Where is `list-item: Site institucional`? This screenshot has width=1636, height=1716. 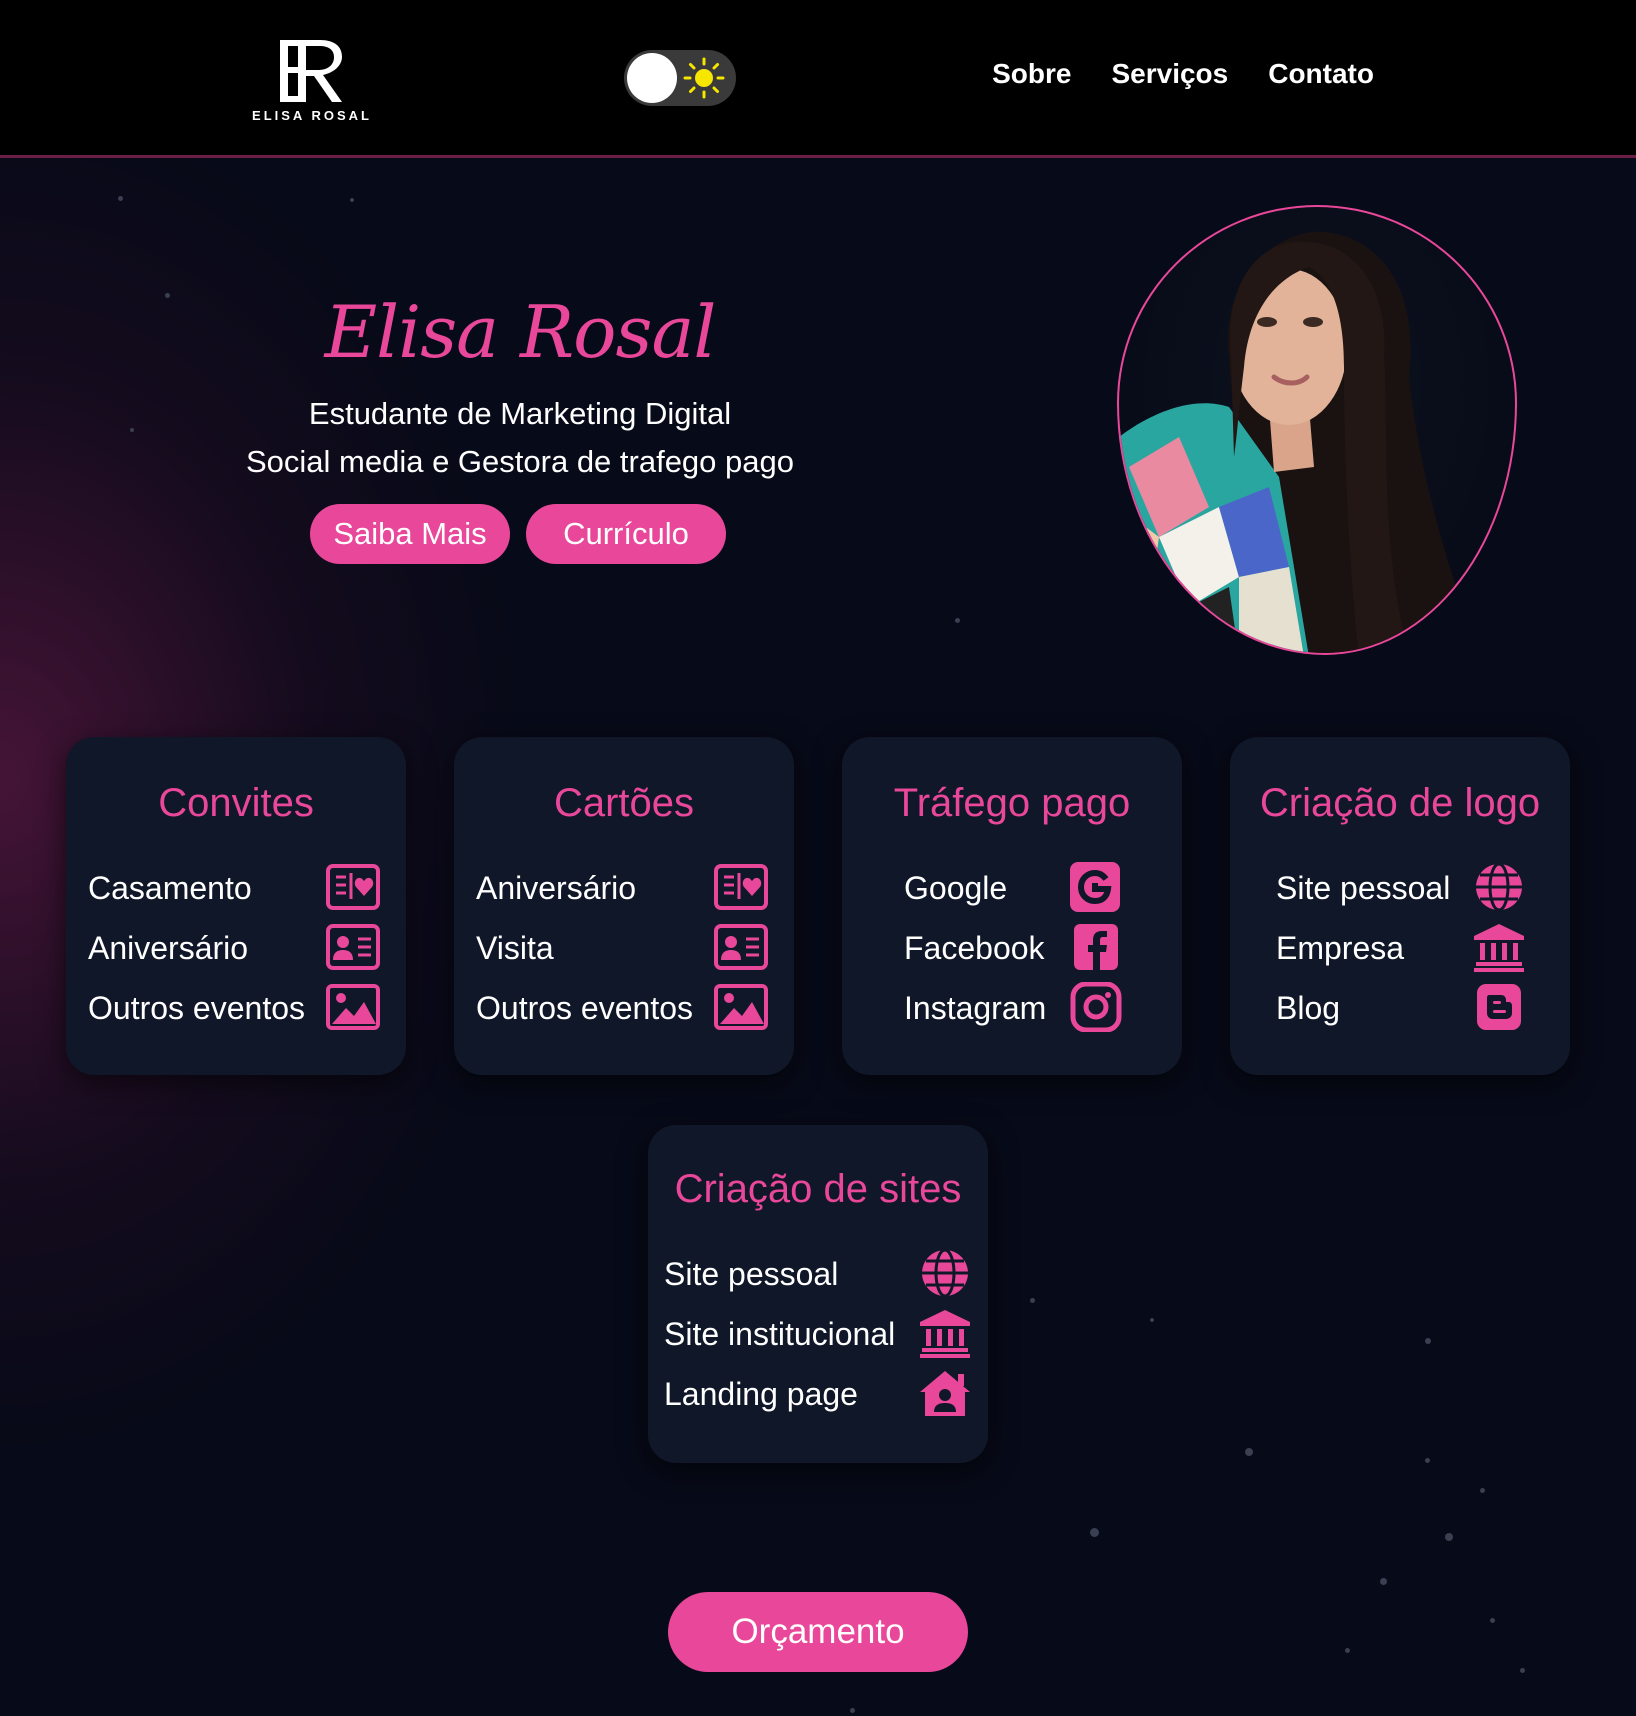
list-item: Site institucional is located at coordinates (819, 1333).